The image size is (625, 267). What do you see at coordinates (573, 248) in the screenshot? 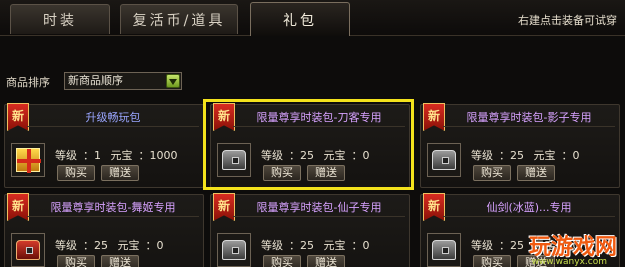
I see `site-watermark: 玩游戏网 www.wanyx.com` at bounding box center [573, 248].